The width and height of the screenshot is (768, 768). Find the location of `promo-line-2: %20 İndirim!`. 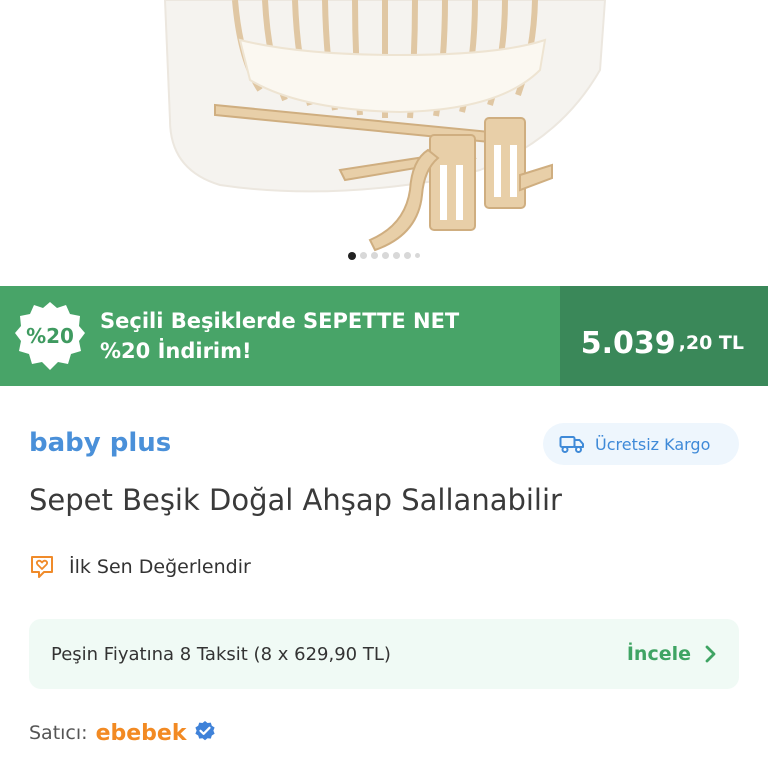

promo-line-2: %20 İndirim! is located at coordinates (176, 351).